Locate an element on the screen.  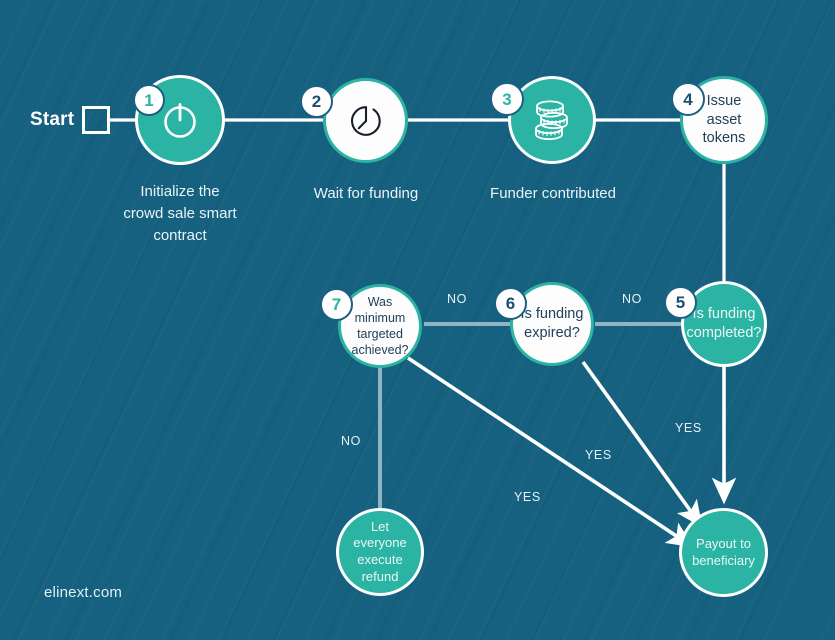
edge-label-yes-n6-payout: YES is located at coordinates (598, 455).